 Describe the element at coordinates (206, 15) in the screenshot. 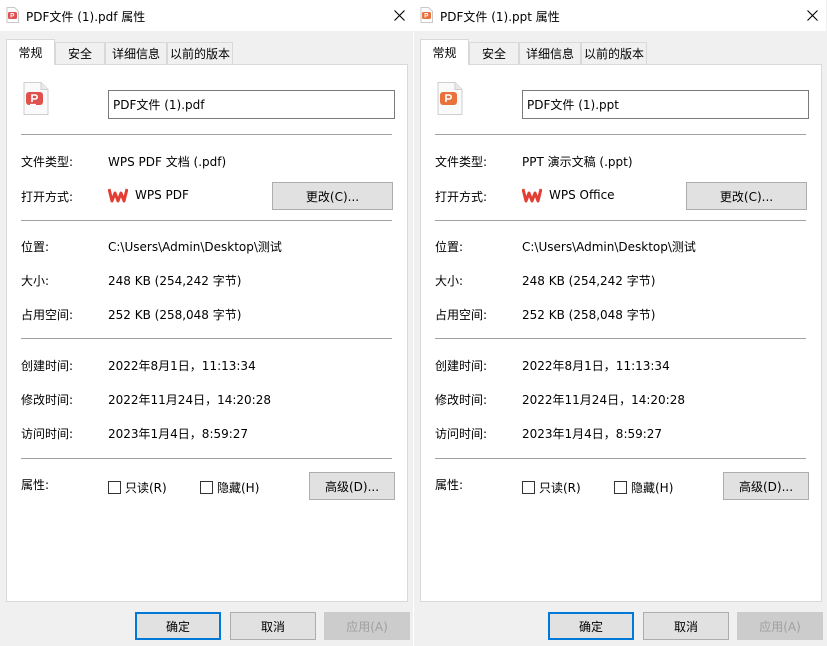

I see `title-bar: PDF文件 (1).pdf 属性` at that location.